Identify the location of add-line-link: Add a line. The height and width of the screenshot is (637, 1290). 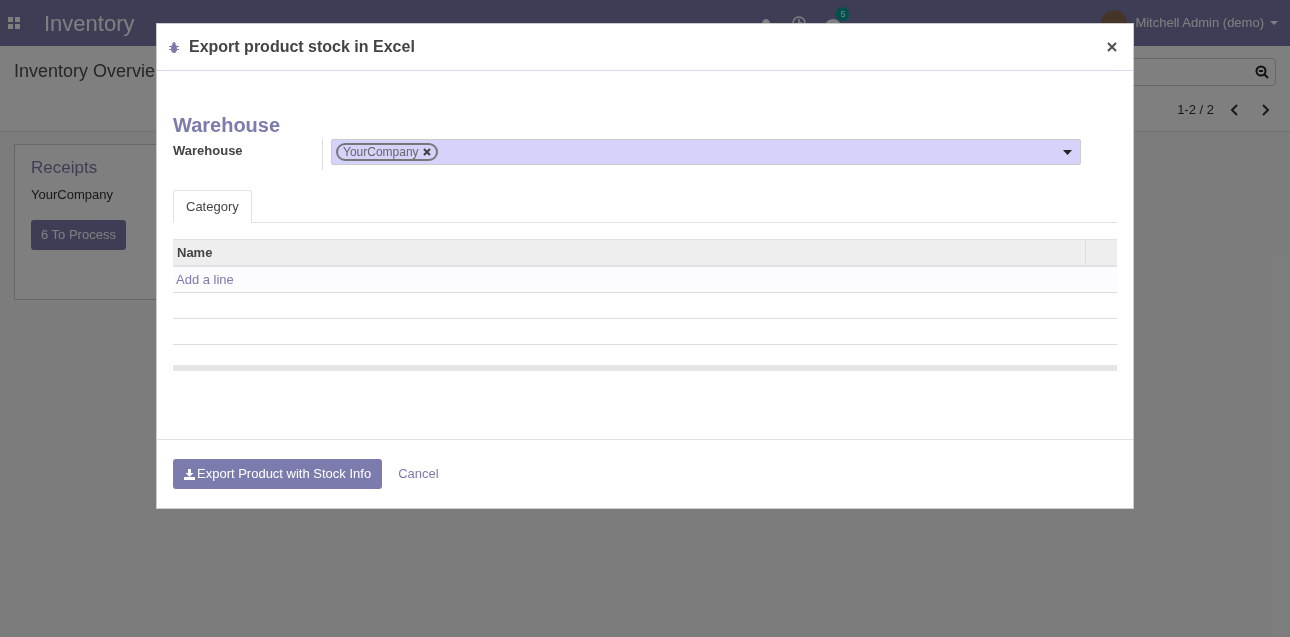
(205, 279).